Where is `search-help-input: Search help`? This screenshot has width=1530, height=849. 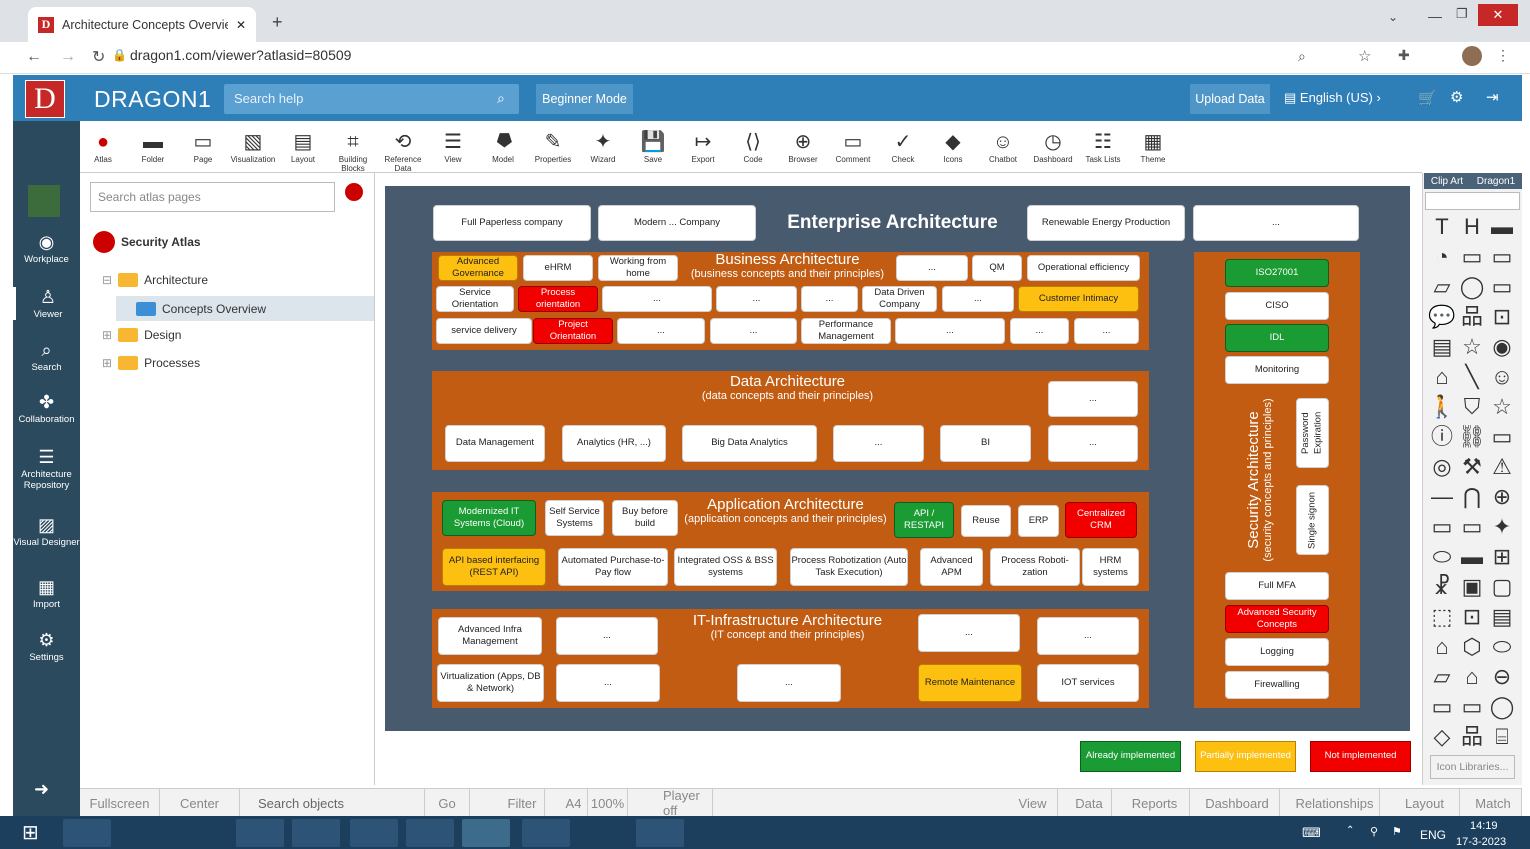 search-help-input: Search help is located at coordinates (371, 99).